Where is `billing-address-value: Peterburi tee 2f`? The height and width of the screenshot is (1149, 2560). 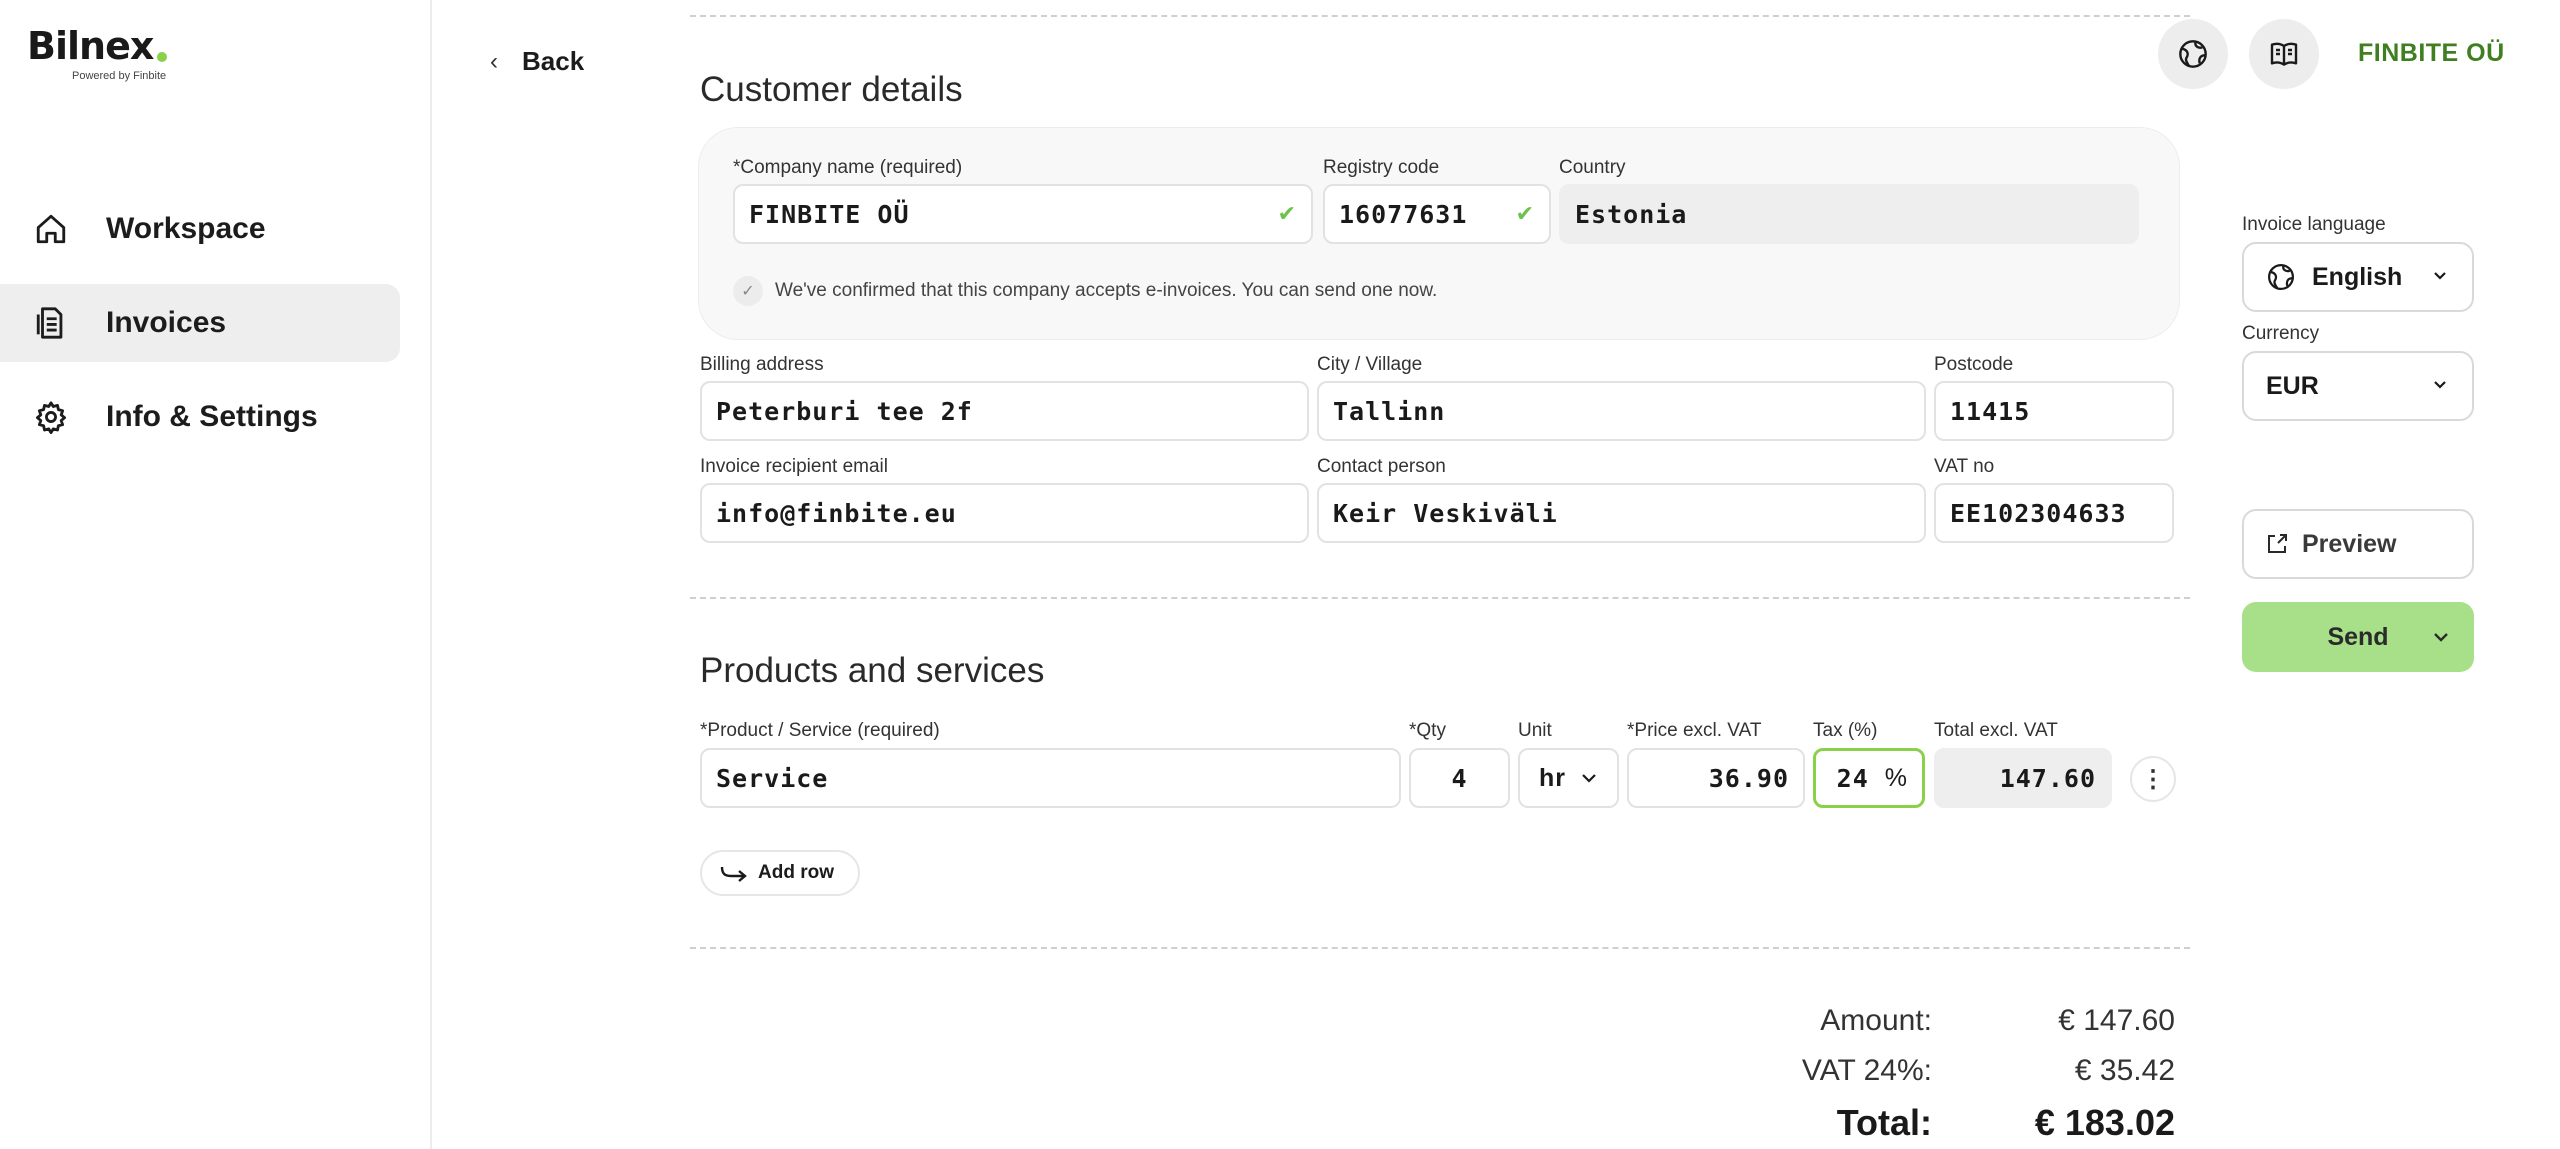 billing-address-value: Peterburi tee 2f is located at coordinates (844, 411).